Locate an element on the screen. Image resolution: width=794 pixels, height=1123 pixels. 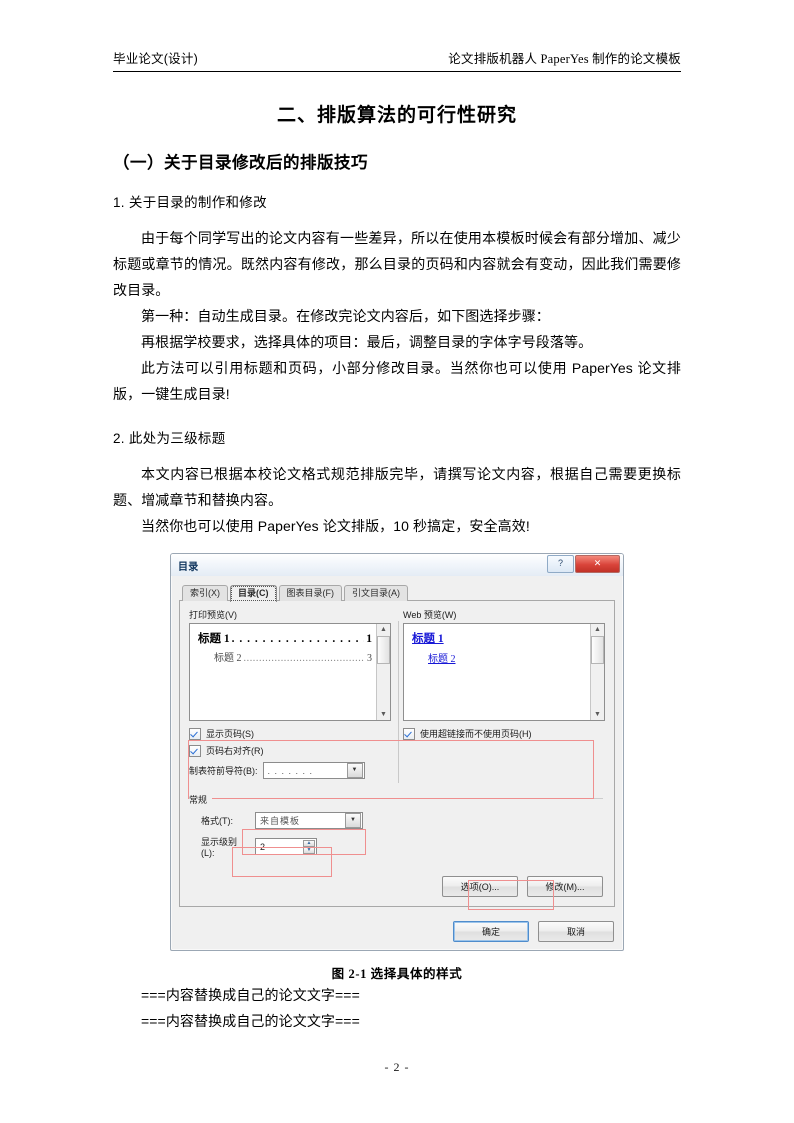
preview-row: 打印预览(V) 标题 1 1 标题 2 is located at coordinates (397, 664).